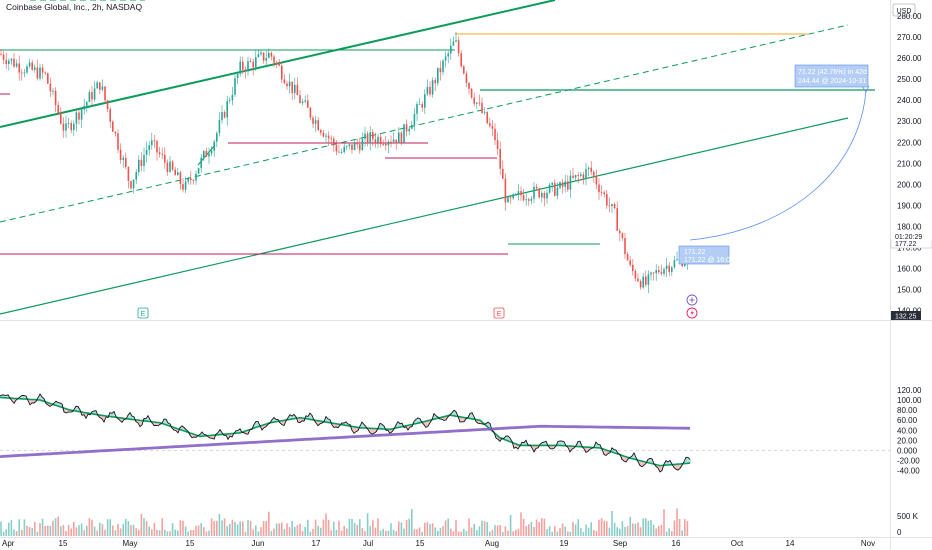  What do you see at coordinates (438, 543) in the screenshot?
I see `time-axis: Apr 15 May 15 Jun 17 Jul 15 Aug 19 Sep 16 Oct 14 Nov` at bounding box center [438, 543].